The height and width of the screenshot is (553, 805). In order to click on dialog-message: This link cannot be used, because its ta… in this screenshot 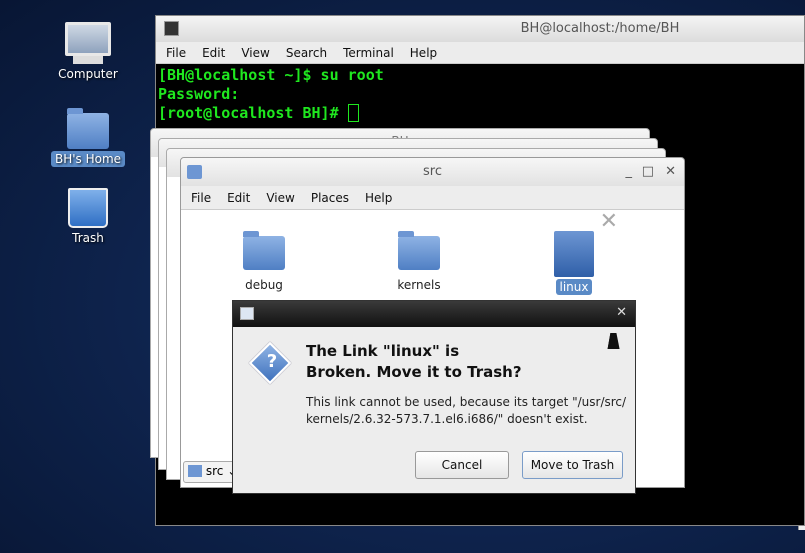, I will do `click(466, 402)`.